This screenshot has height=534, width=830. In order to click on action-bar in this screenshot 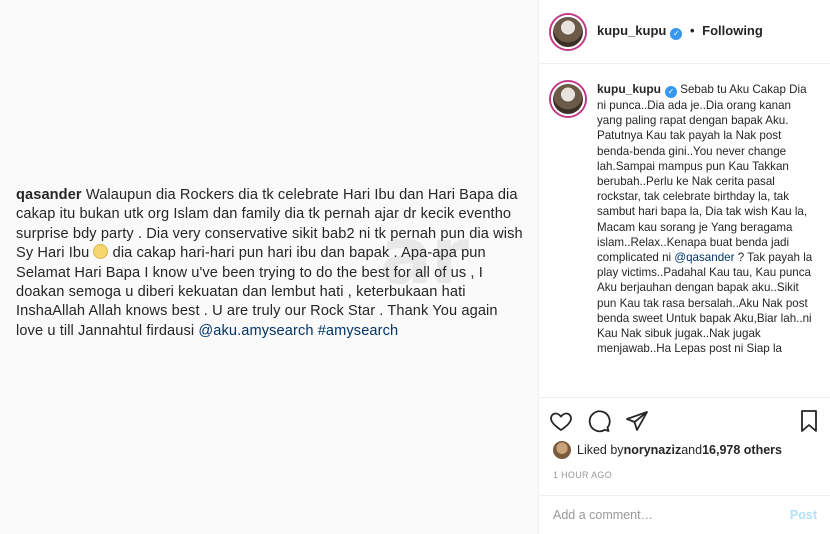, I will do `click(684, 420)`.